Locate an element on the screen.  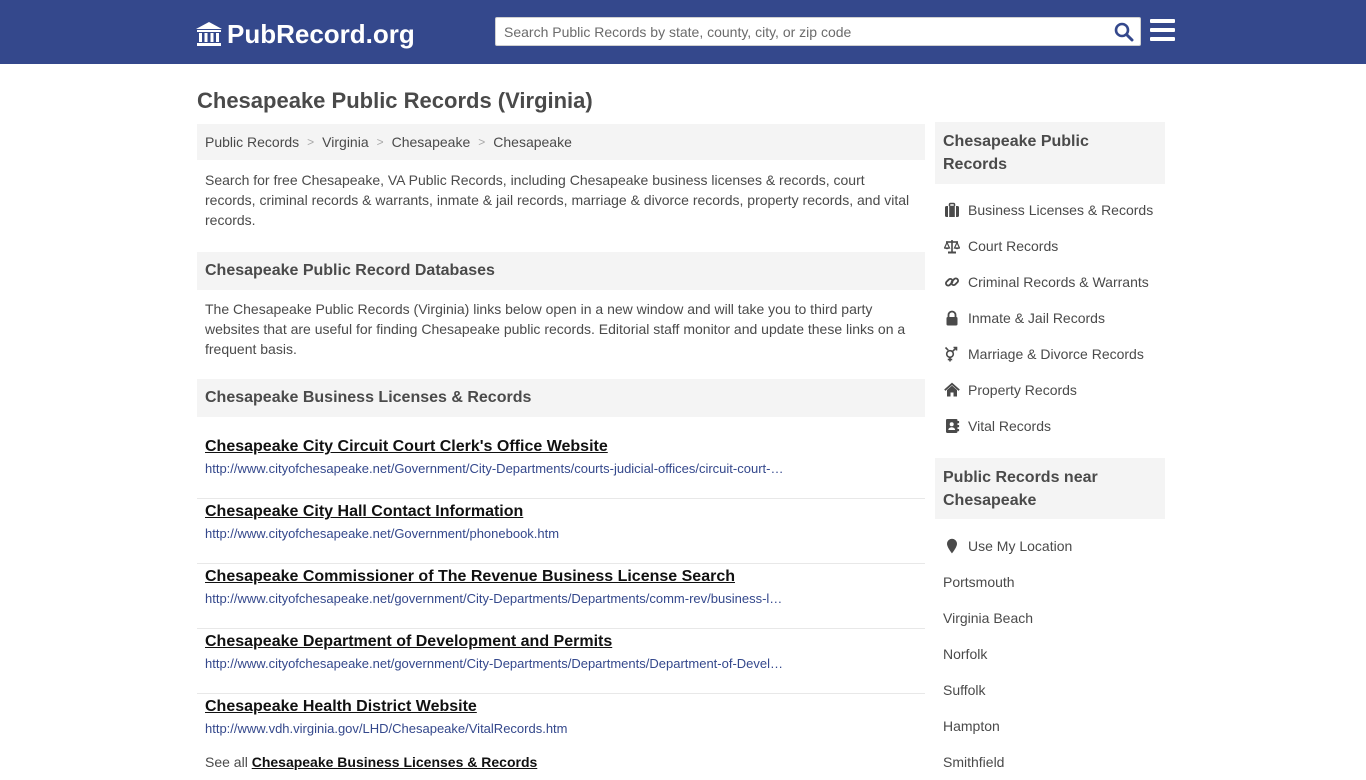
business-heading: Chesapeake Business Licenses & Records is located at coordinates (561, 398).